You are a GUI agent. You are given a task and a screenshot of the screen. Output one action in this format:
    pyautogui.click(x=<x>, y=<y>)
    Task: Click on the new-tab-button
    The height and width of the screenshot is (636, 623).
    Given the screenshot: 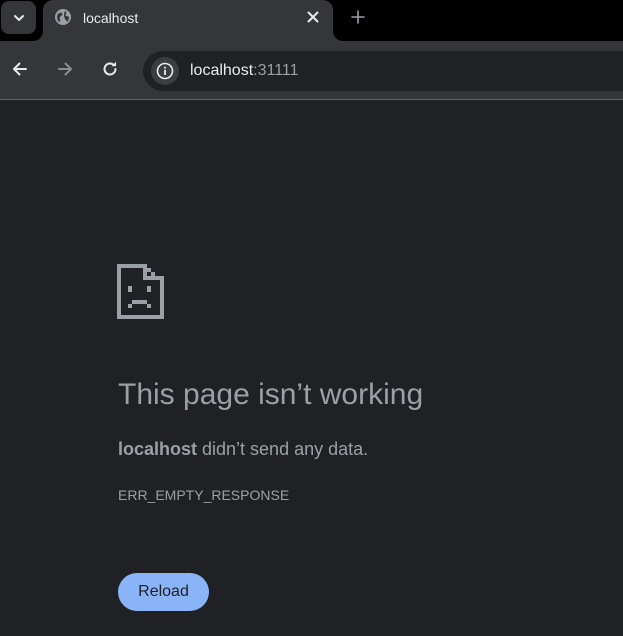 What is the action you would take?
    pyautogui.click(x=358, y=17)
    